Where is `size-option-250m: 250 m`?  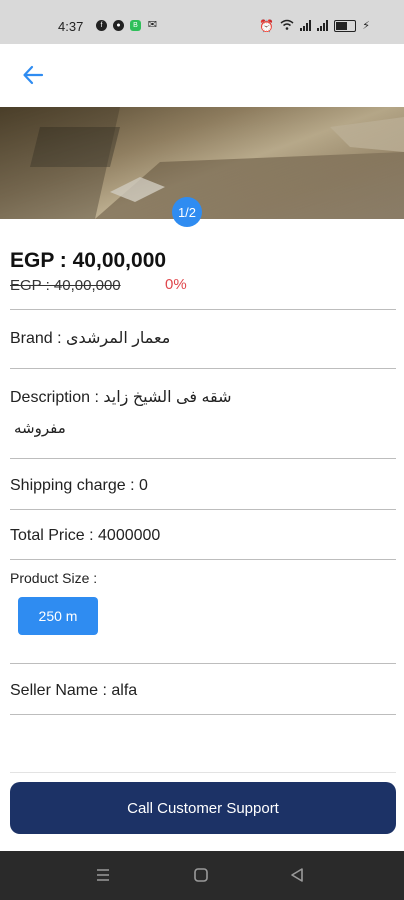 size-option-250m: 250 m is located at coordinates (58, 616).